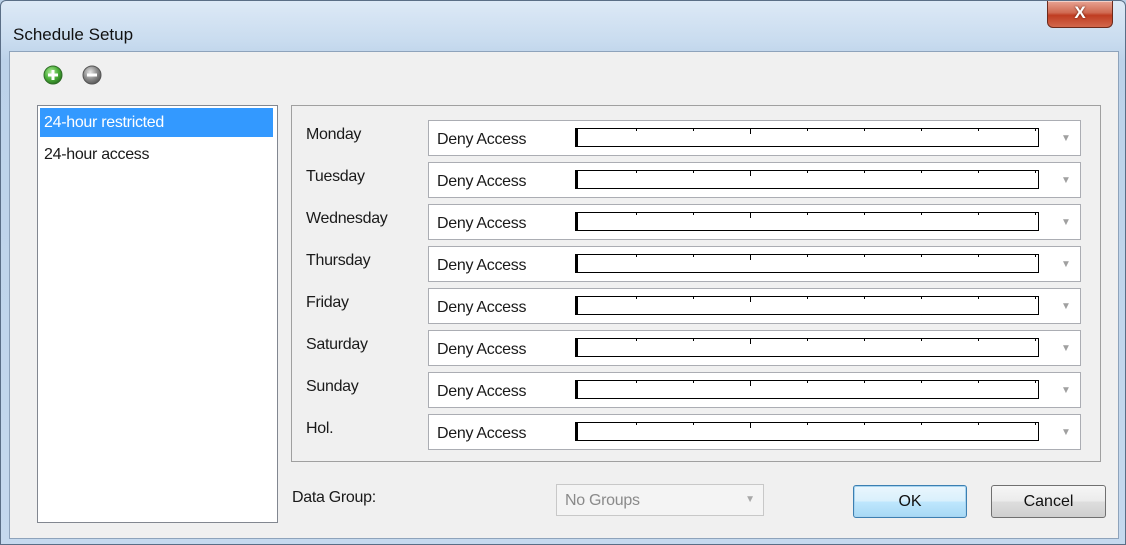  What do you see at coordinates (327, 302) in the screenshot?
I see `day-label: Friday` at bounding box center [327, 302].